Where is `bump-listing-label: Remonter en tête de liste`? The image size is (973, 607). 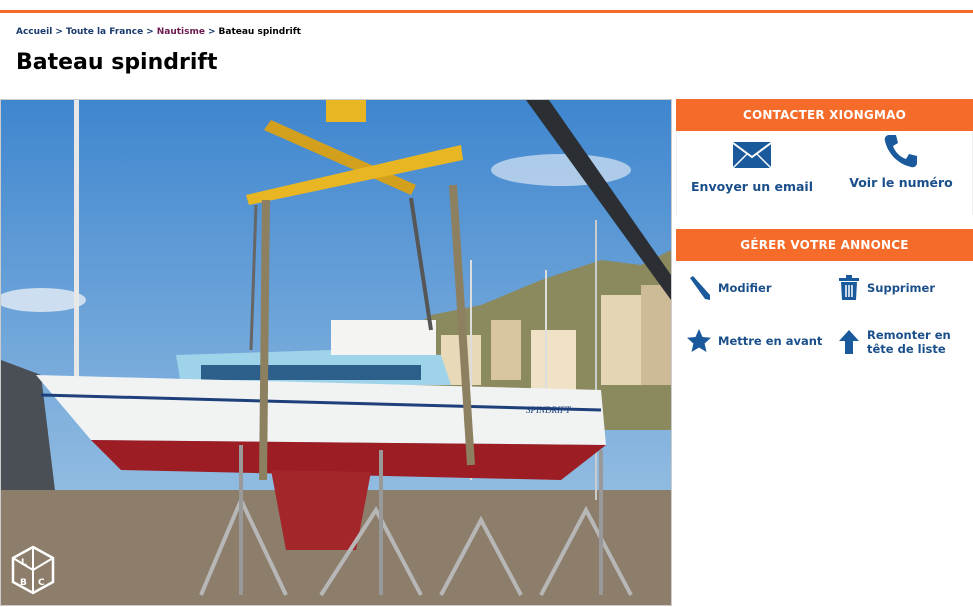 bump-listing-label: Remonter en tête de liste is located at coordinates (909, 342).